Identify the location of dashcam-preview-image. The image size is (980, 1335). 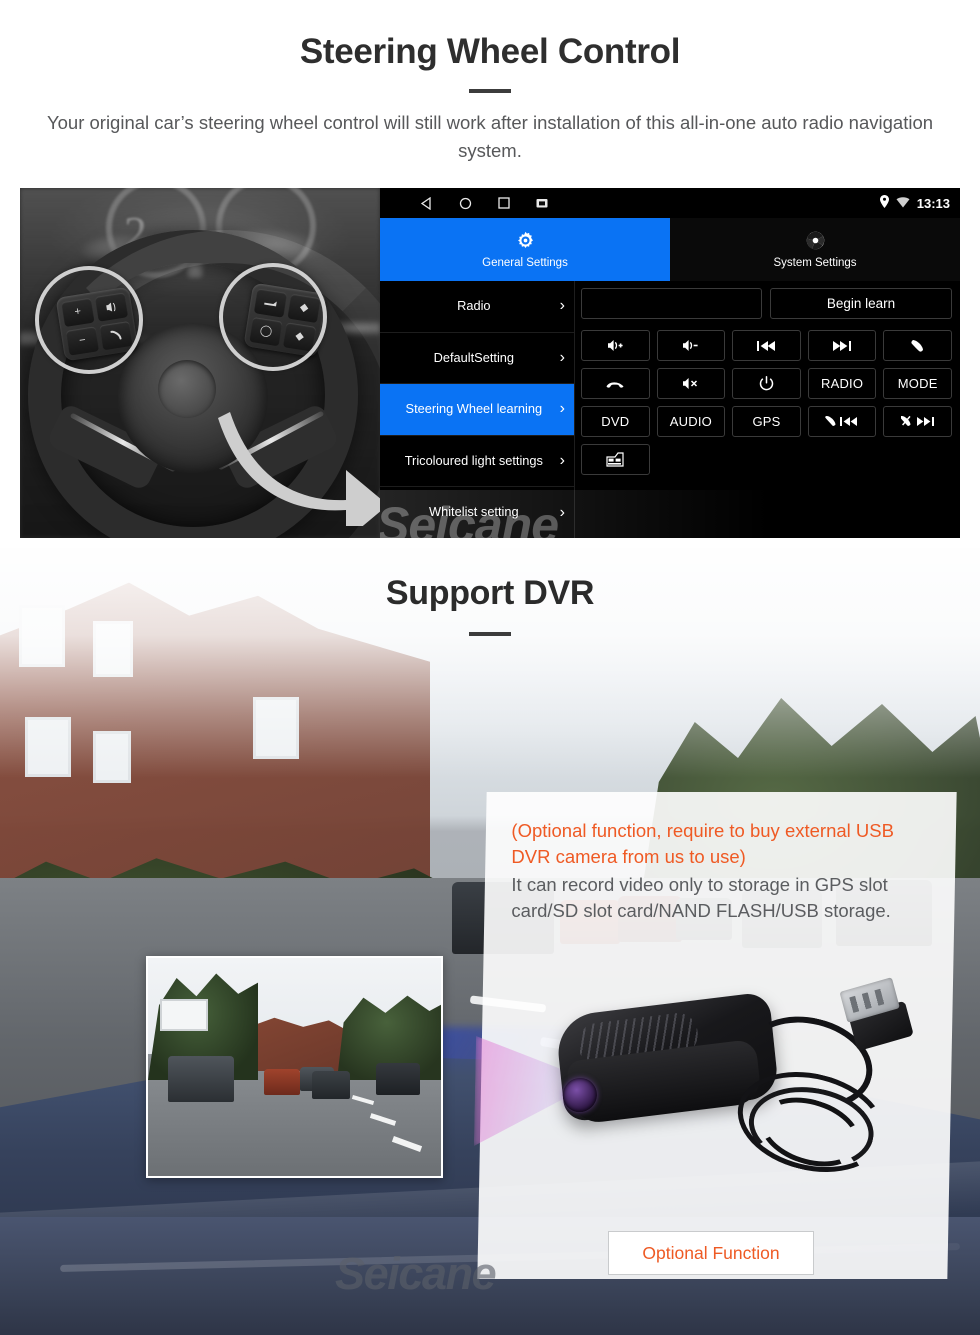
(294, 1067).